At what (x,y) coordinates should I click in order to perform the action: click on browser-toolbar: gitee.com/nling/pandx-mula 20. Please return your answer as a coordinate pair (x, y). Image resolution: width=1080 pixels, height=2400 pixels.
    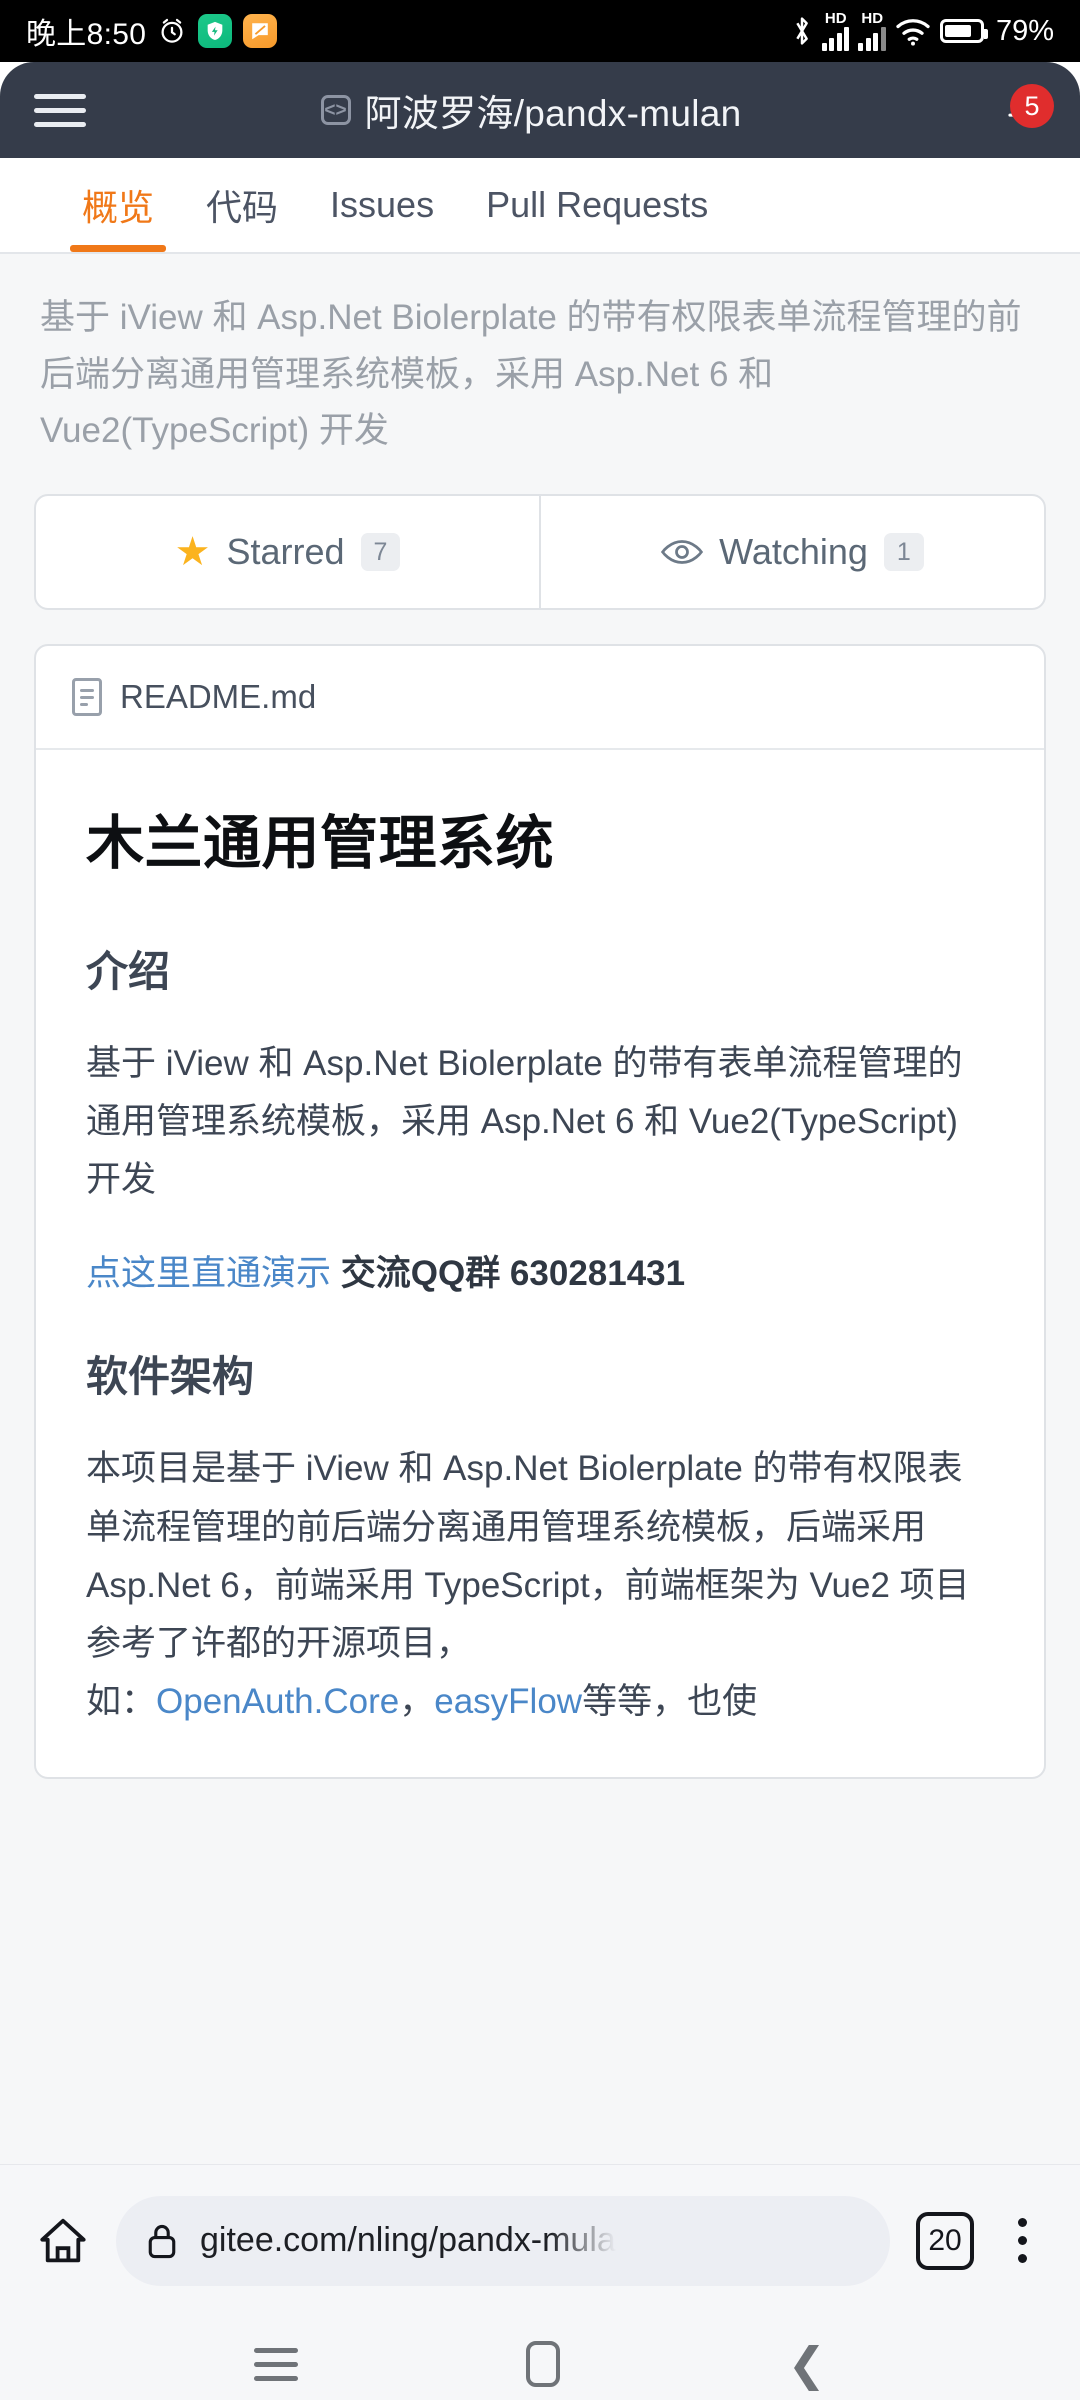
    Looking at the image, I should click on (540, 2240).